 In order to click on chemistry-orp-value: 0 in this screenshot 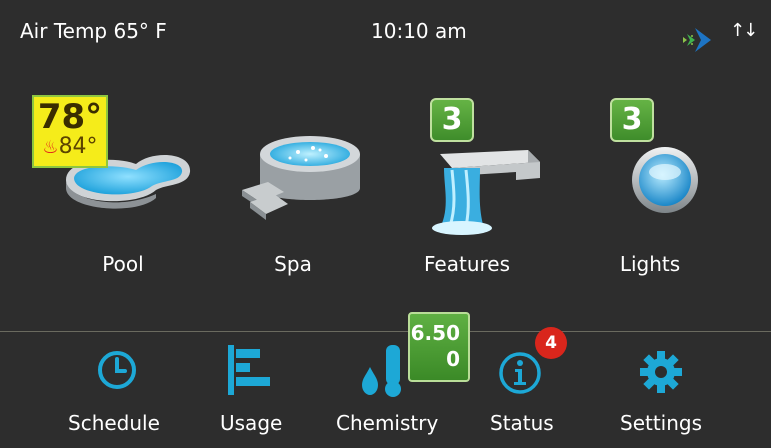, I will do `click(453, 359)`.